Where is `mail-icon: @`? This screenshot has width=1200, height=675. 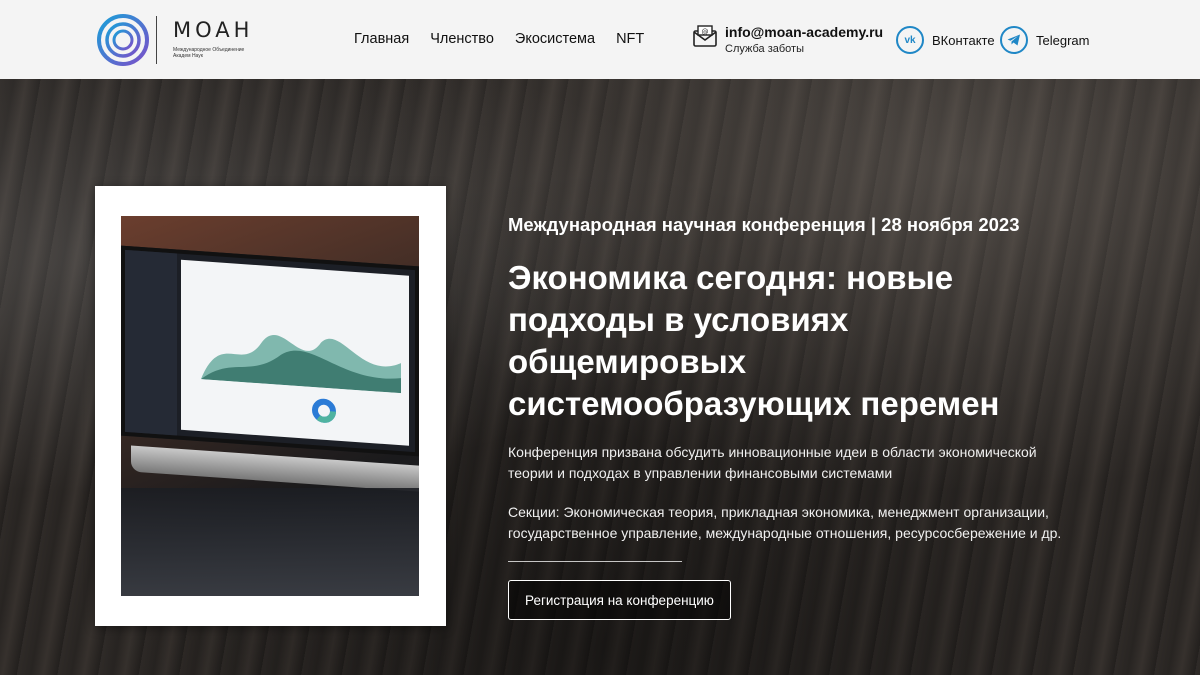
mail-icon: @ is located at coordinates (705, 36).